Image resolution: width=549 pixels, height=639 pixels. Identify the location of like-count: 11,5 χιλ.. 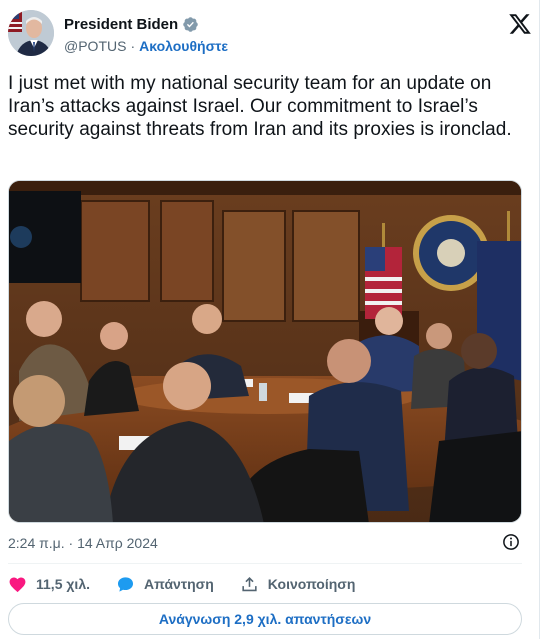
(63, 584).